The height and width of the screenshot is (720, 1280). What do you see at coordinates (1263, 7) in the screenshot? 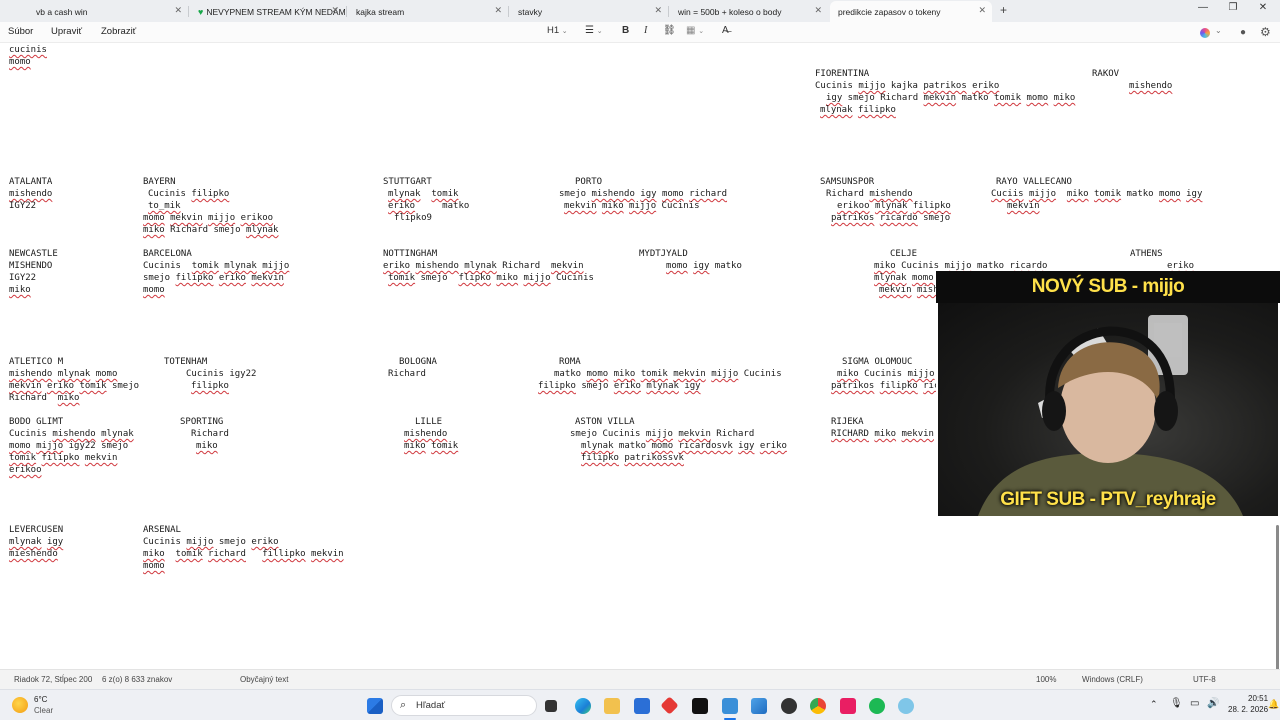
I see `close-window-button: ✕` at bounding box center [1263, 7].